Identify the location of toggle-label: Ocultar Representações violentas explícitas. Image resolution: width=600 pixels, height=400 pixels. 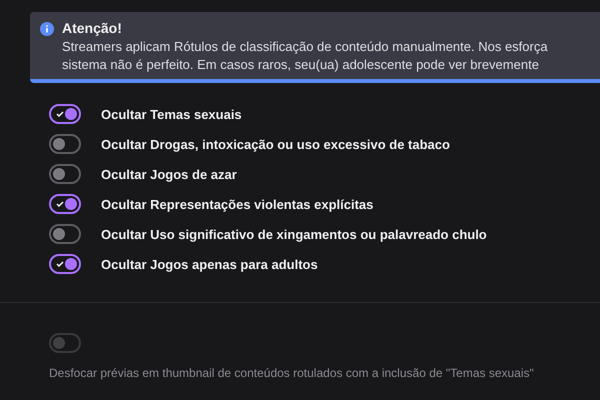
(237, 204).